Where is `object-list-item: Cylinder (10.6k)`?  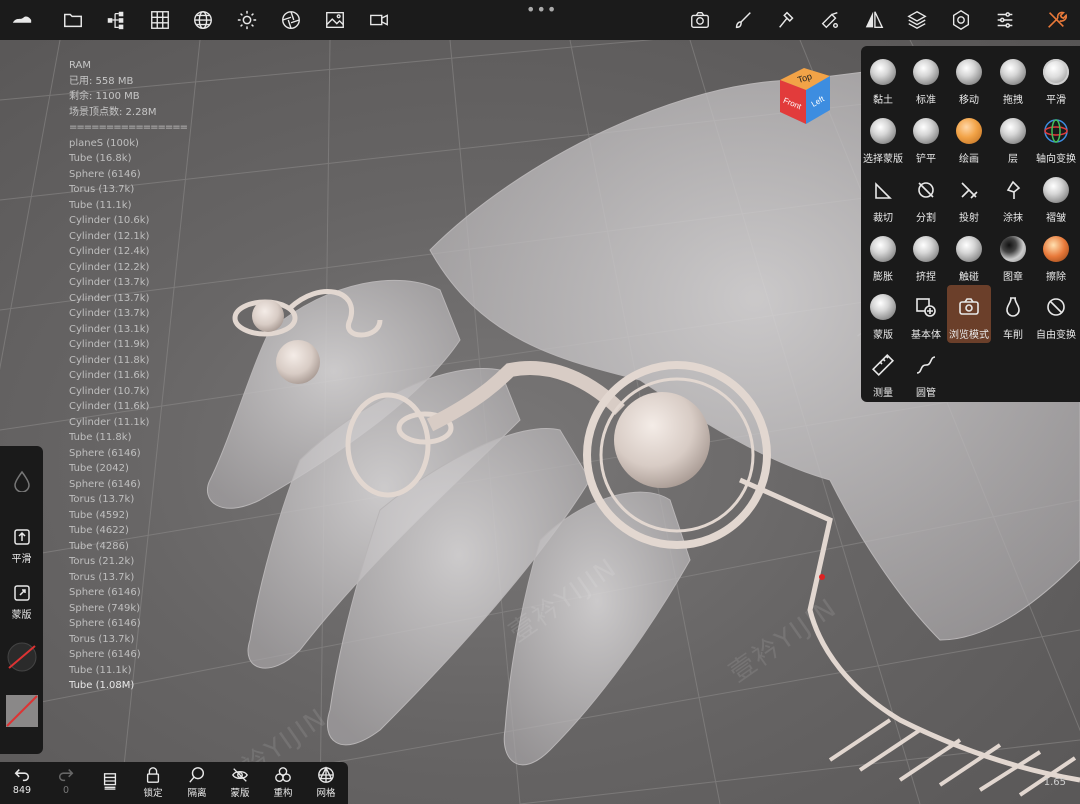
object-list-item: Cylinder (10.6k) is located at coordinates (128, 221).